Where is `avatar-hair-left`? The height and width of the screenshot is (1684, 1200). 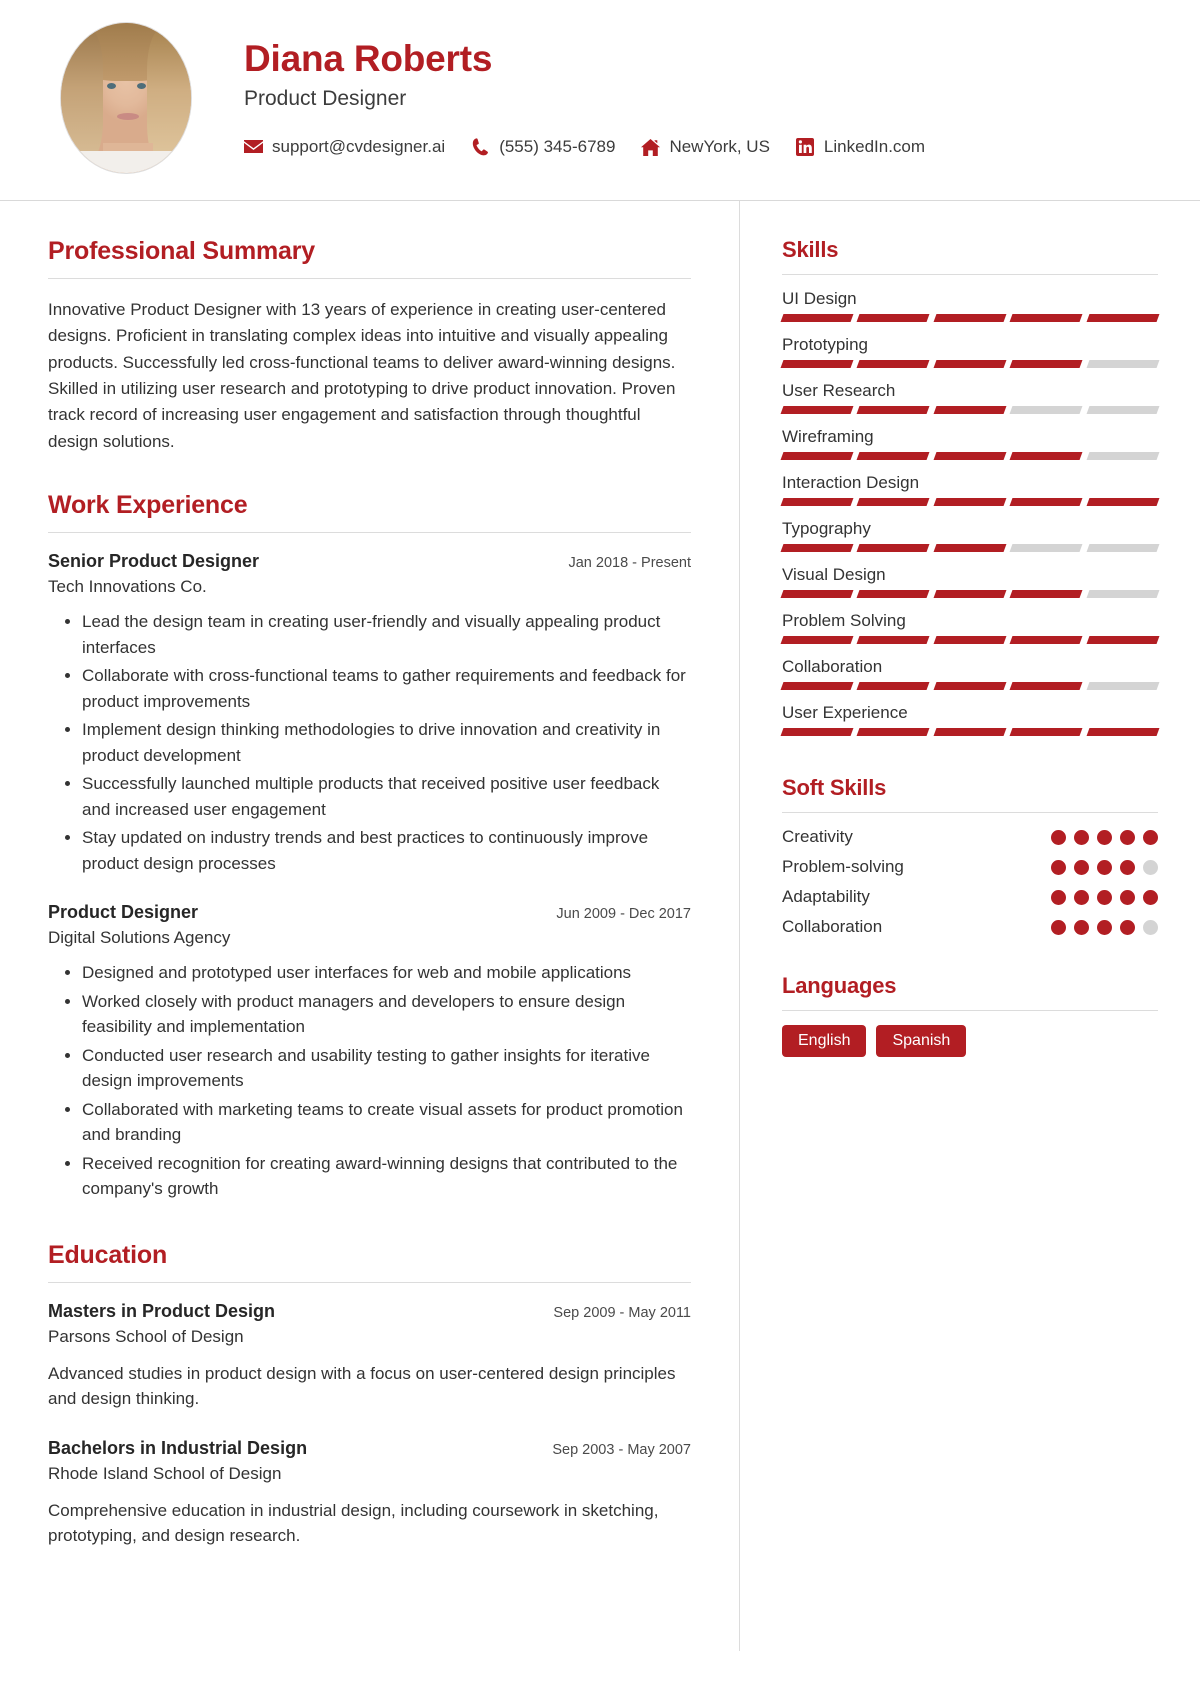 avatar-hair-left is located at coordinates (82, 95).